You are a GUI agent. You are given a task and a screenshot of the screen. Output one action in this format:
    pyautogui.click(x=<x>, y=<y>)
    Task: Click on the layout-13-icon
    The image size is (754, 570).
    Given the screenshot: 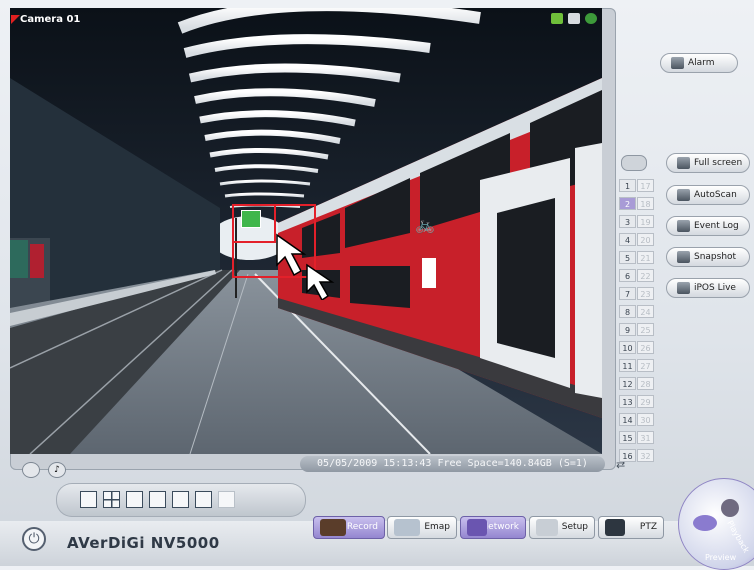 What is the action you would take?
    pyautogui.click(x=203, y=499)
    